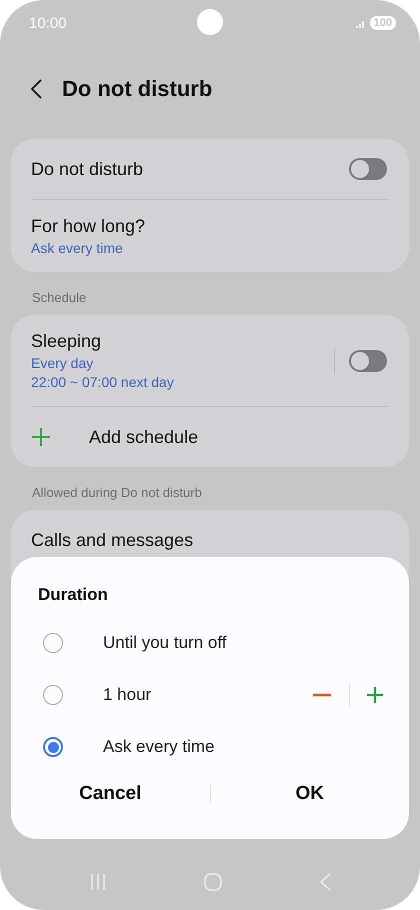 The height and width of the screenshot is (910, 420). Describe the element at coordinates (110, 794) in the screenshot. I see `dialog-button: Cancel` at that location.